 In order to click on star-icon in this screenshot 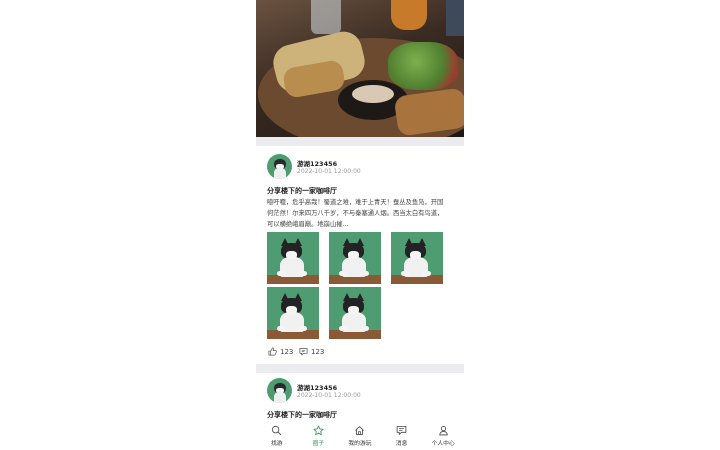, I will do `click(318, 430)`.